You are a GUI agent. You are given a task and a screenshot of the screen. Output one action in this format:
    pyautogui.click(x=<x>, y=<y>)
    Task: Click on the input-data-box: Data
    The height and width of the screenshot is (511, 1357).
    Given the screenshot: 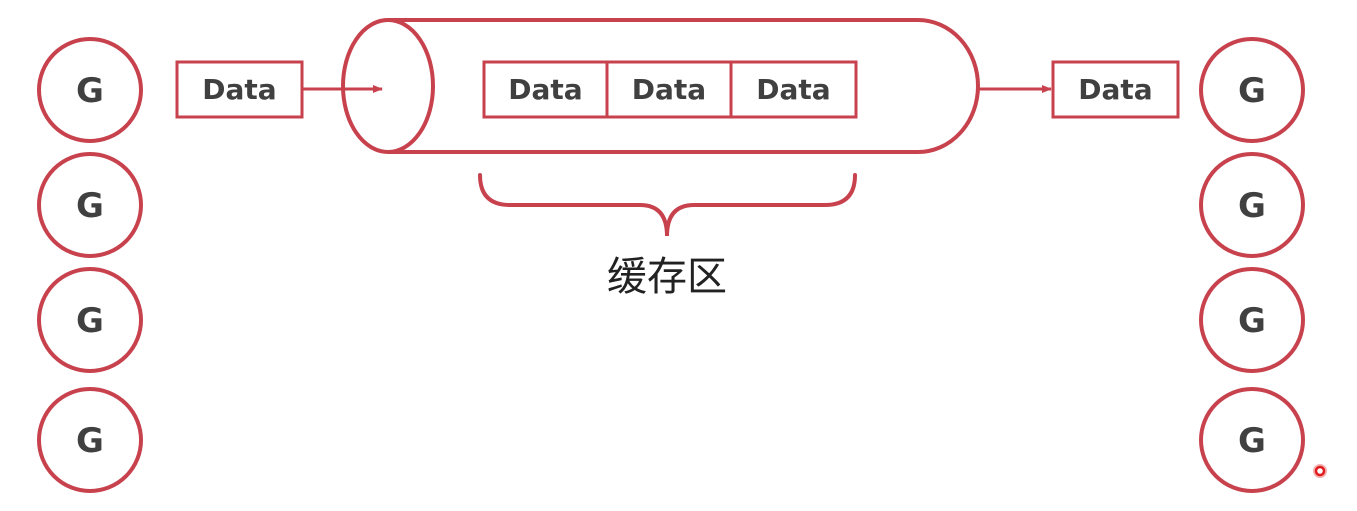 What is the action you would take?
    pyautogui.click(x=239, y=89)
    